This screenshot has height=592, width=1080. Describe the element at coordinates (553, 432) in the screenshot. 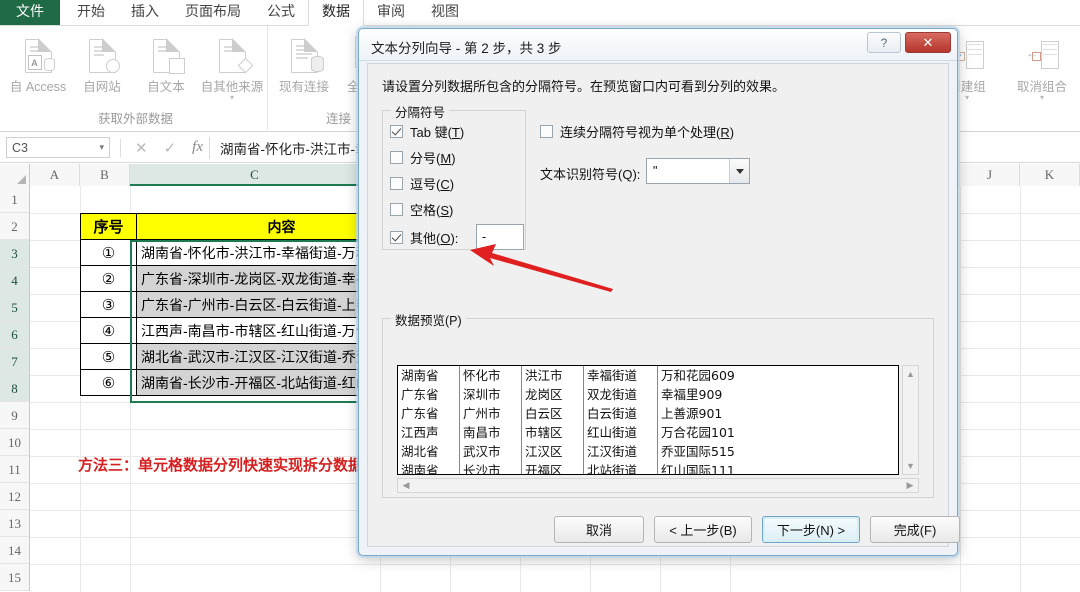

I see `preview-cell: 市辖区` at that location.